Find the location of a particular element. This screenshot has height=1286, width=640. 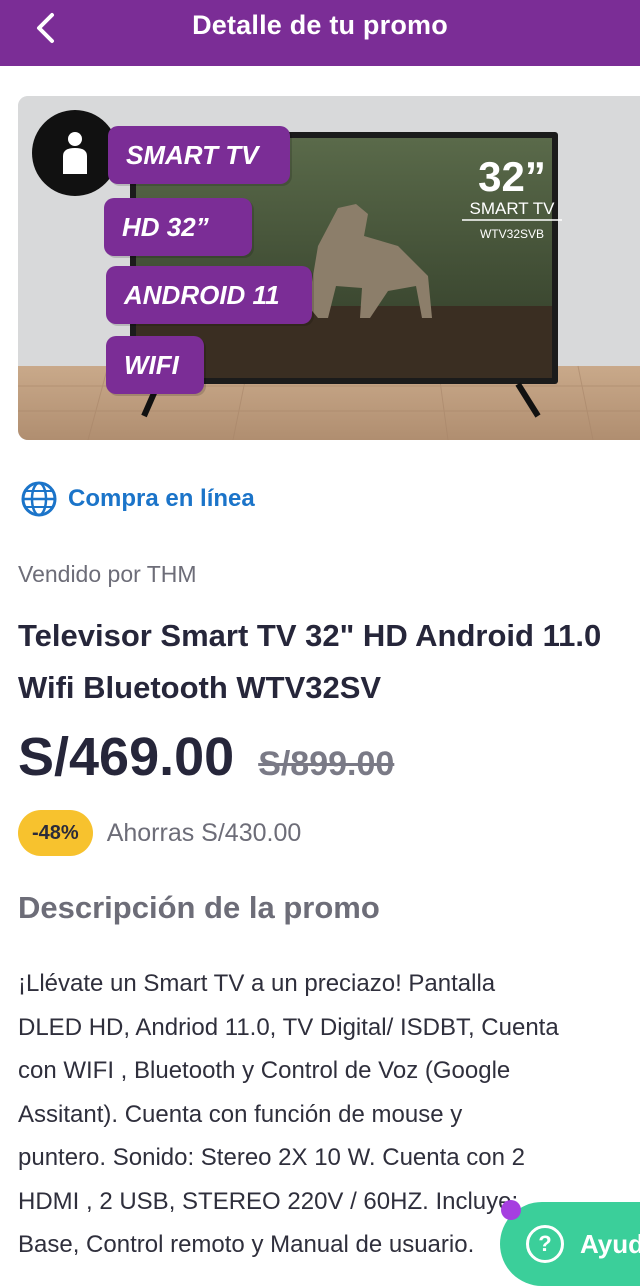

savings-text: Ahorras S/430.00 is located at coordinates (204, 832).